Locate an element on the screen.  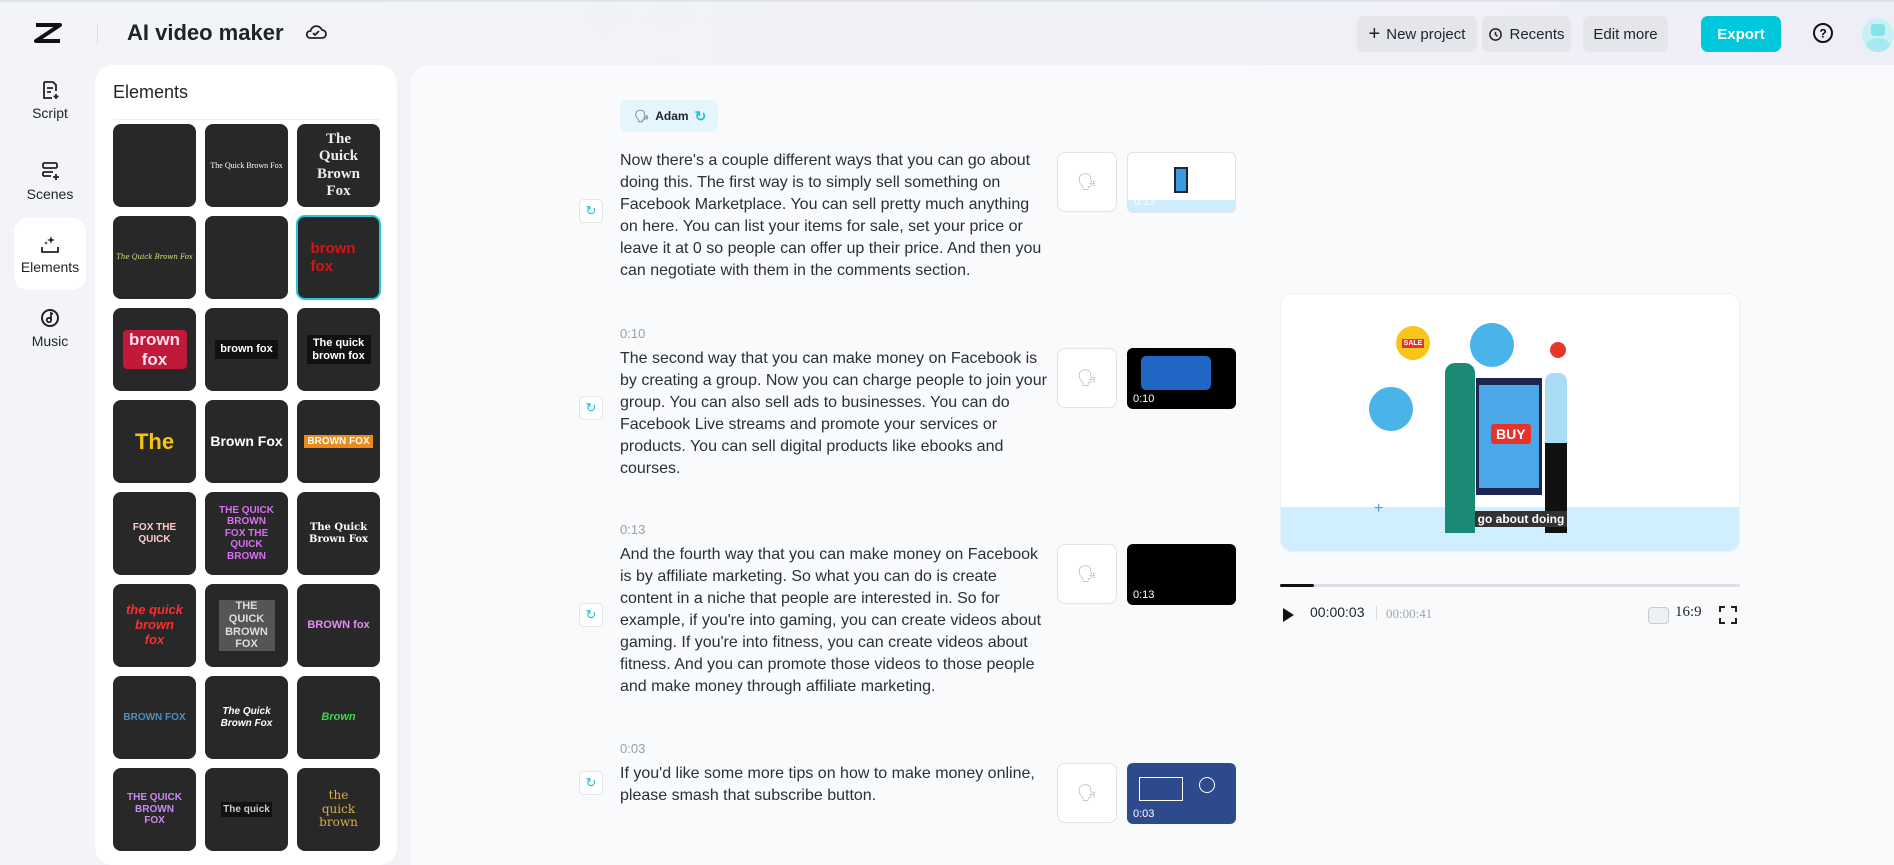
scene-thumbnail: 0:03 is located at coordinates (1181, 793).